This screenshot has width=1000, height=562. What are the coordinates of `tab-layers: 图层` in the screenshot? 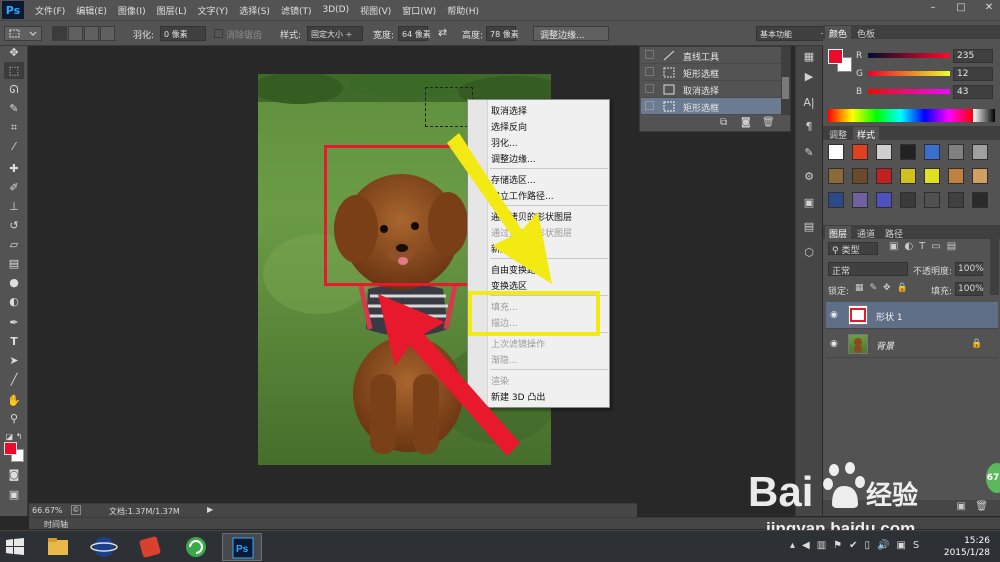 It's located at (838, 233).